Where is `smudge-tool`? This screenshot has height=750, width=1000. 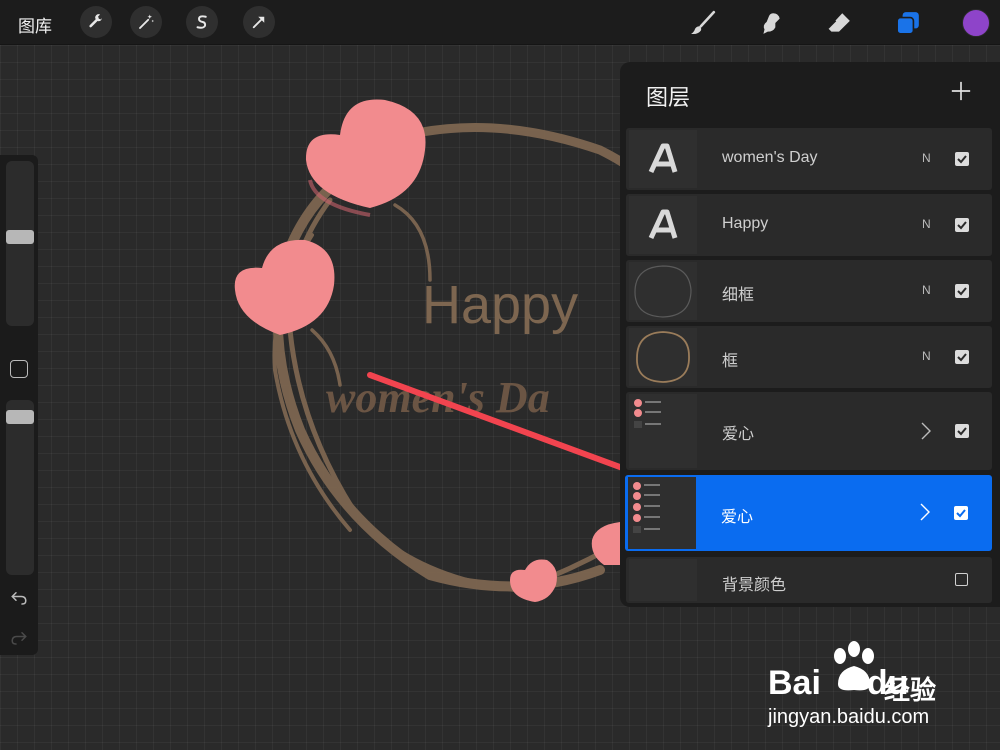 smudge-tool is located at coordinates (771, 23).